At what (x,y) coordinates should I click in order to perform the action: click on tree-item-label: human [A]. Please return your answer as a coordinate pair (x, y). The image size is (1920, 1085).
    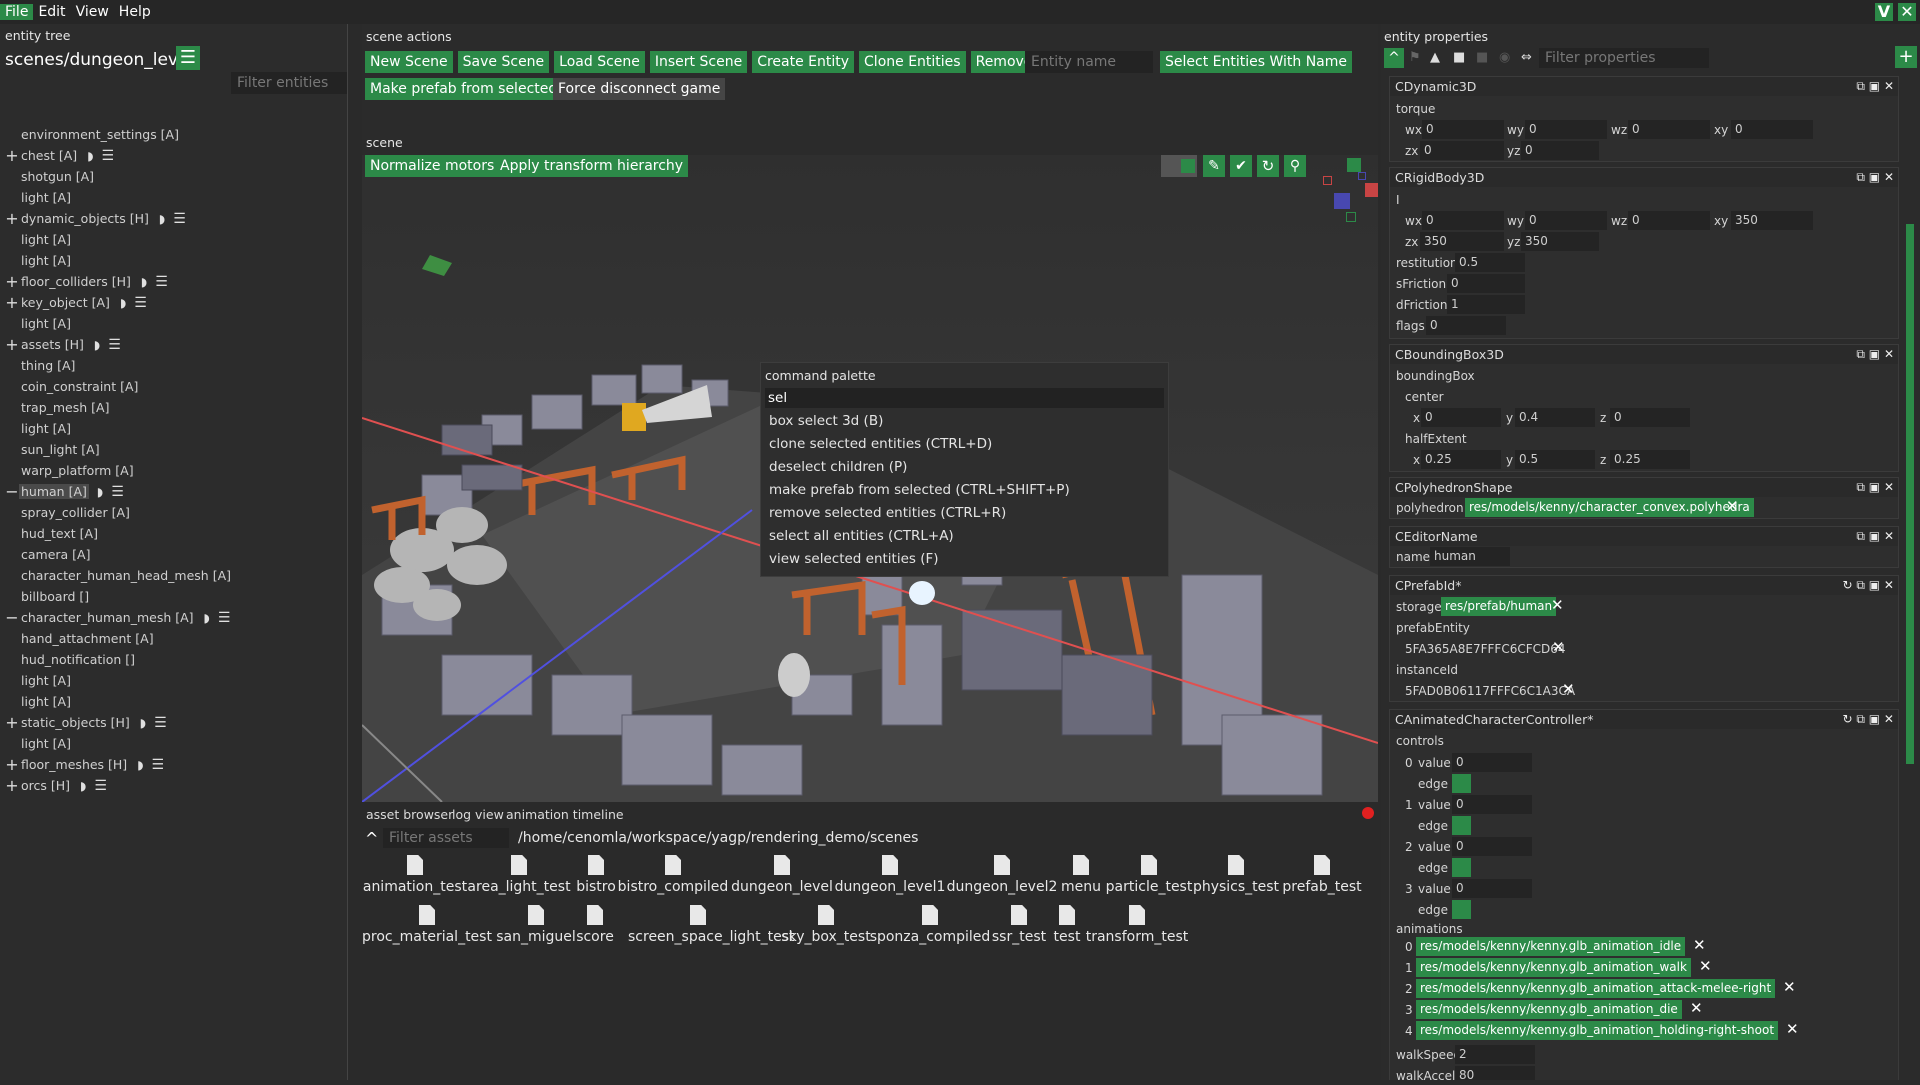
    Looking at the image, I should click on (54, 491).